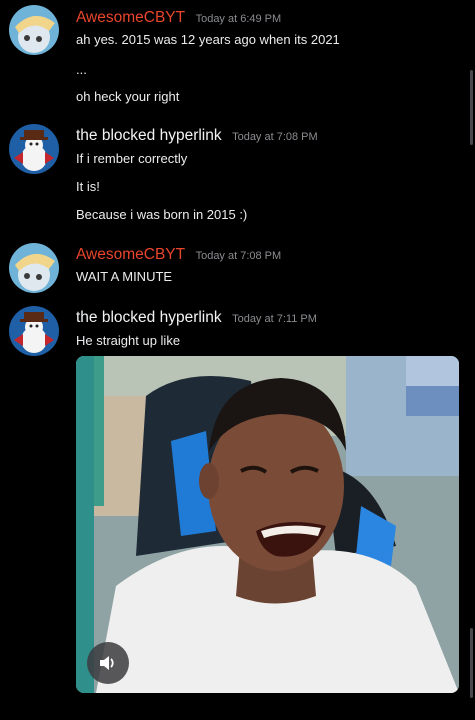 The height and width of the screenshot is (720, 475). I want to click on message-text: If i rember correctly, so click(132, 158).